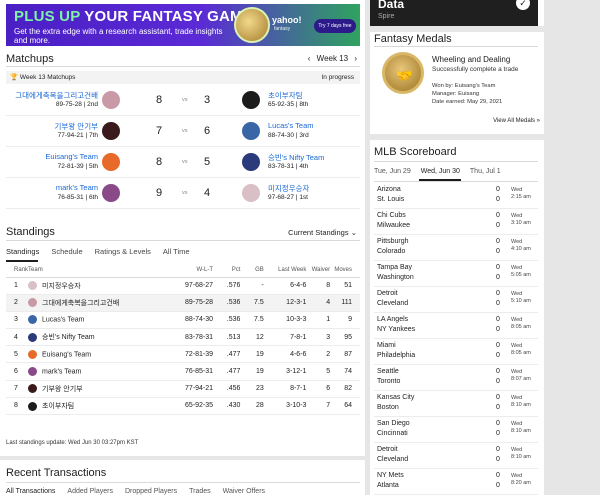  I want to click on table-row: 5 Euisang's Team 72-81-39.477 19 4-6-6 2 87, so click(183, 354).